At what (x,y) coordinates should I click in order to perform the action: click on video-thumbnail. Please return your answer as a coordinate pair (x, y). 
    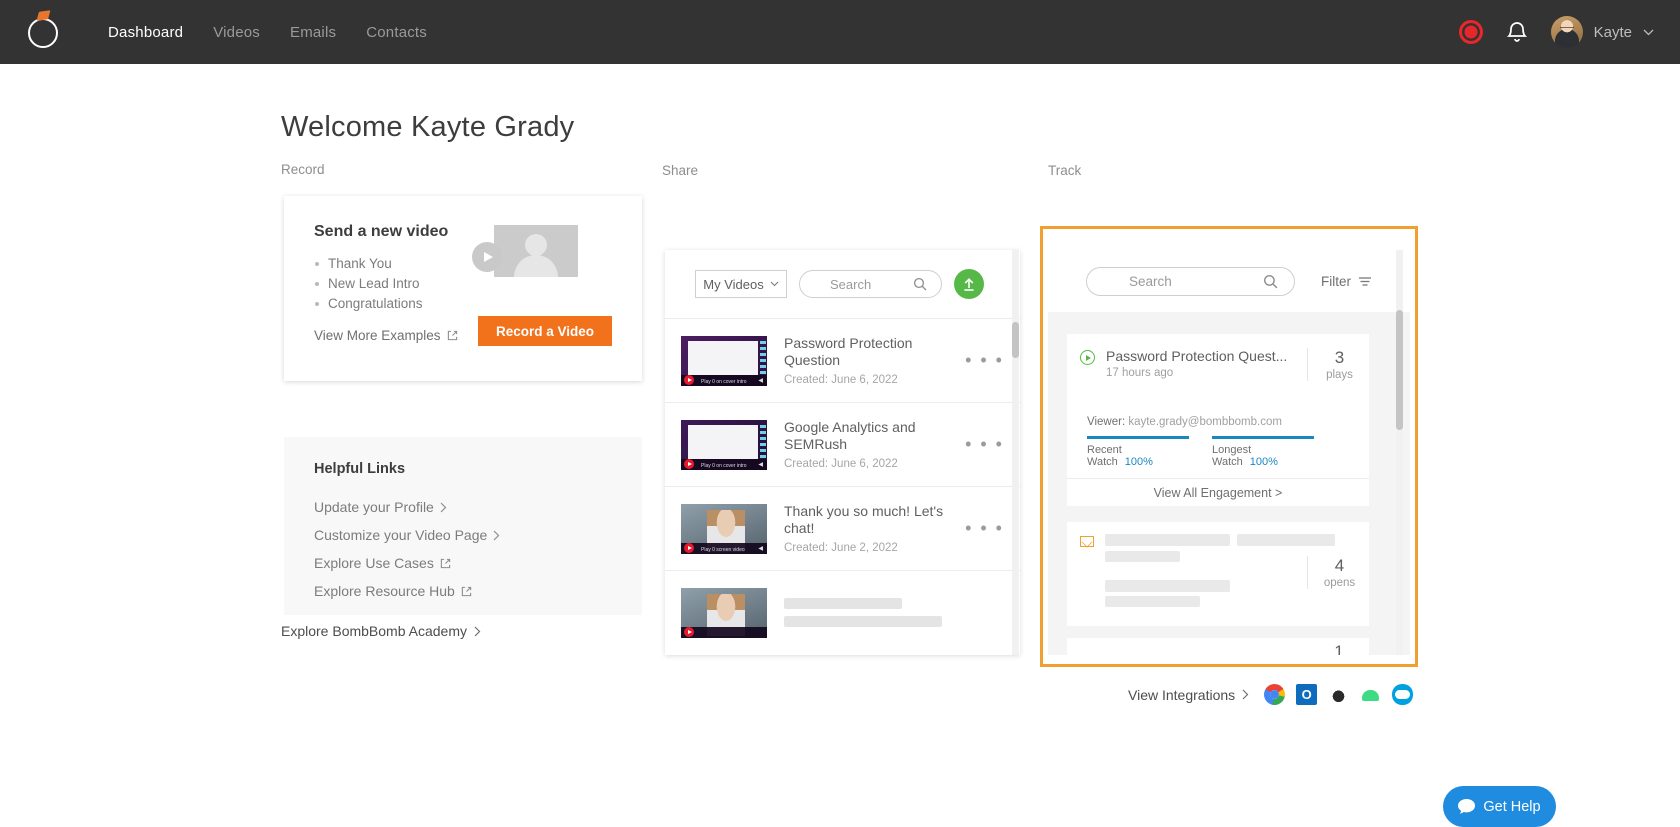
    Looking at the image, I should click on (724, 612).